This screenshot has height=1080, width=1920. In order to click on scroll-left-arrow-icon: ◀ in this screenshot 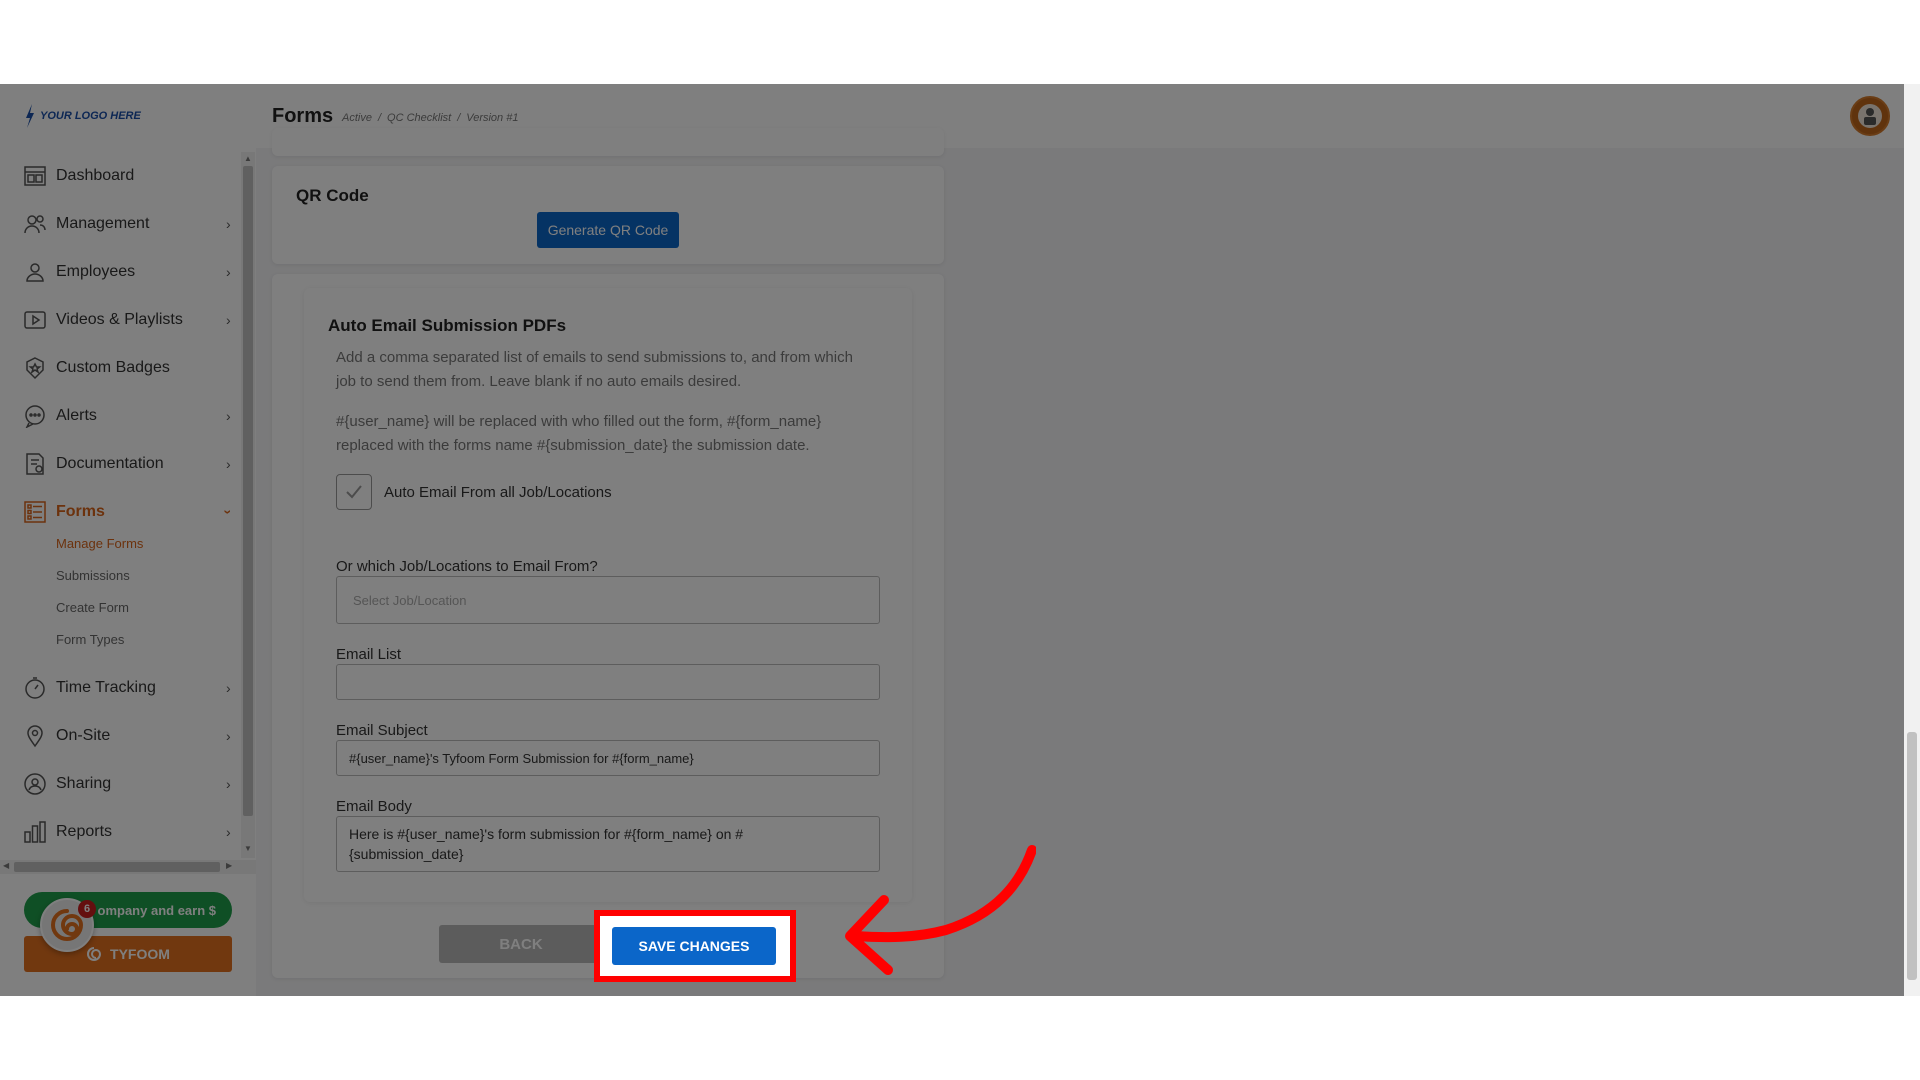, I will do `click(6, 865)`.